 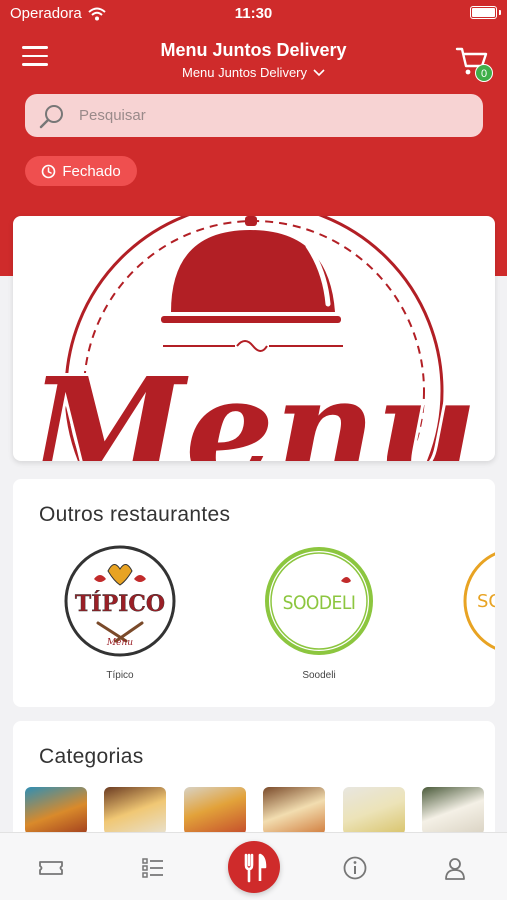 I want to click on tipico-logo: TÍPICO Menu, so click(x=120, y=601).